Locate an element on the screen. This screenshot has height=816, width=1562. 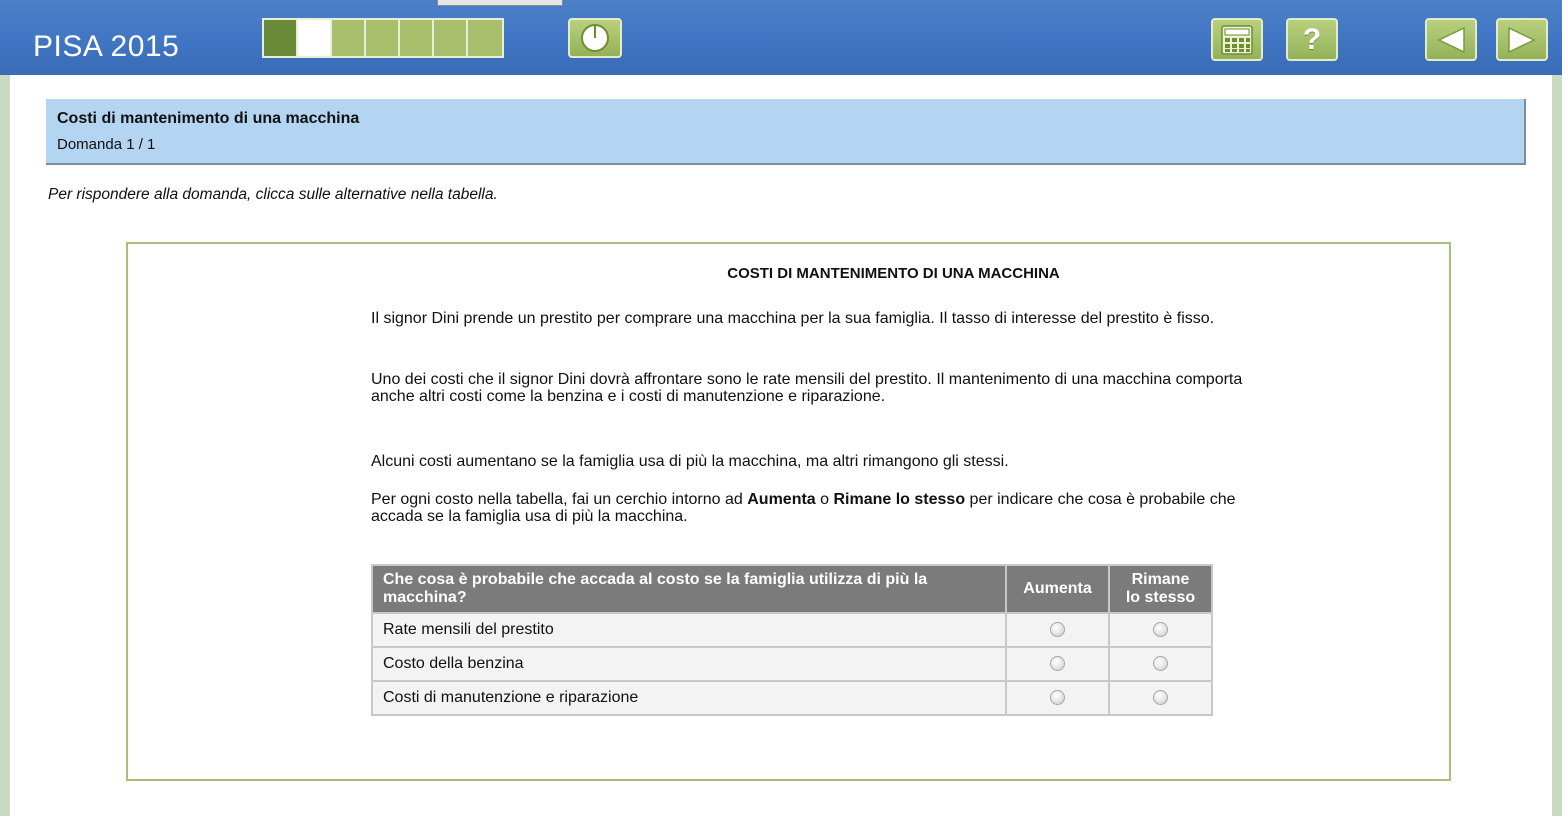
unit-title: Costi di mantenimento di una macchina is located at coordinates (208, 118).